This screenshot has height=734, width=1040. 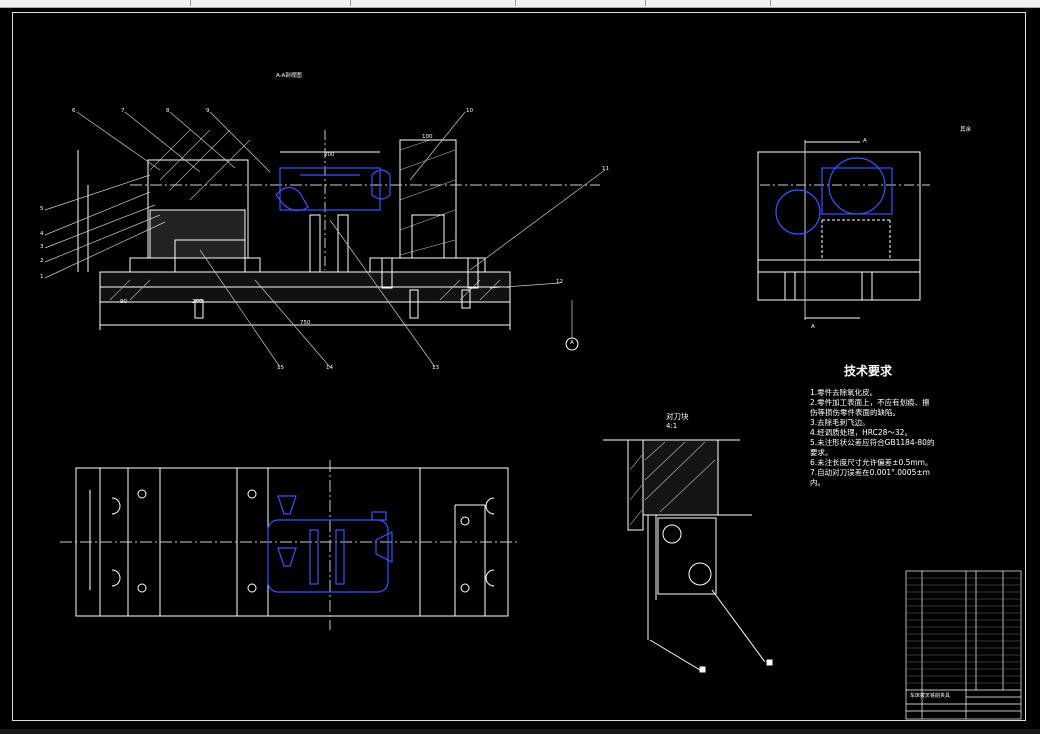 What do you see at coordinates (930, 696) in the screenshot?
I see `title-block-name: 车床拨叉铣削夹具` at bounding box center [930, 696].